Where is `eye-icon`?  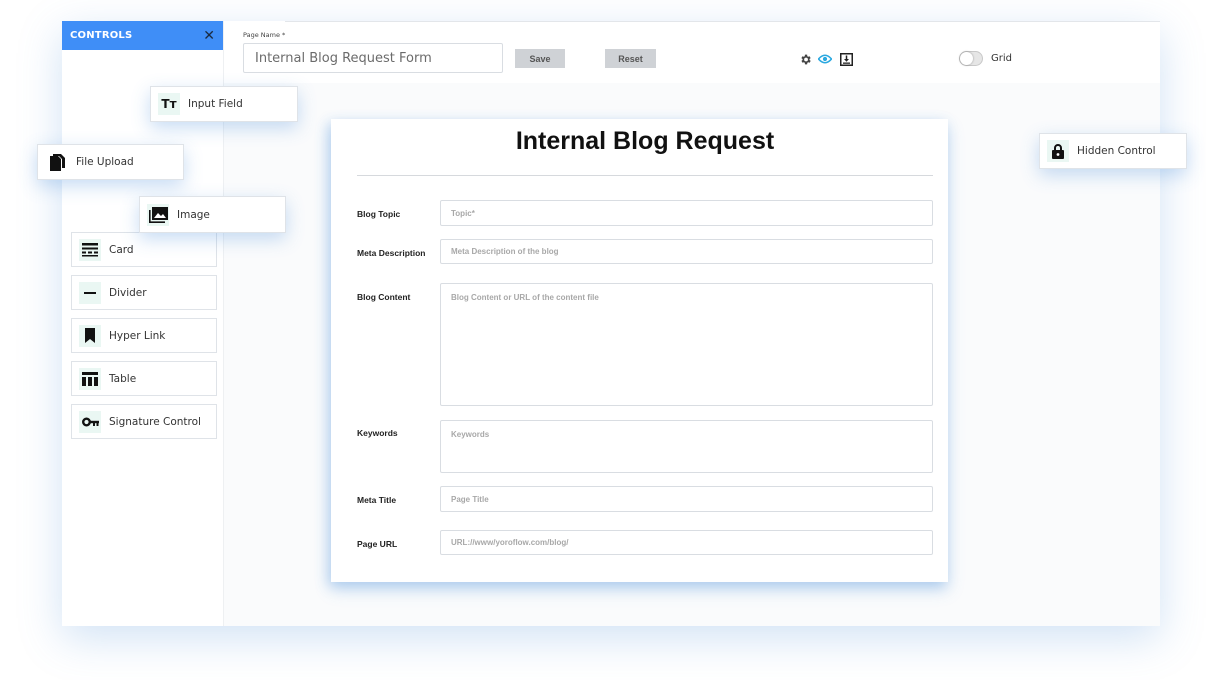
eye-icon is located at coordinates (825, 59).